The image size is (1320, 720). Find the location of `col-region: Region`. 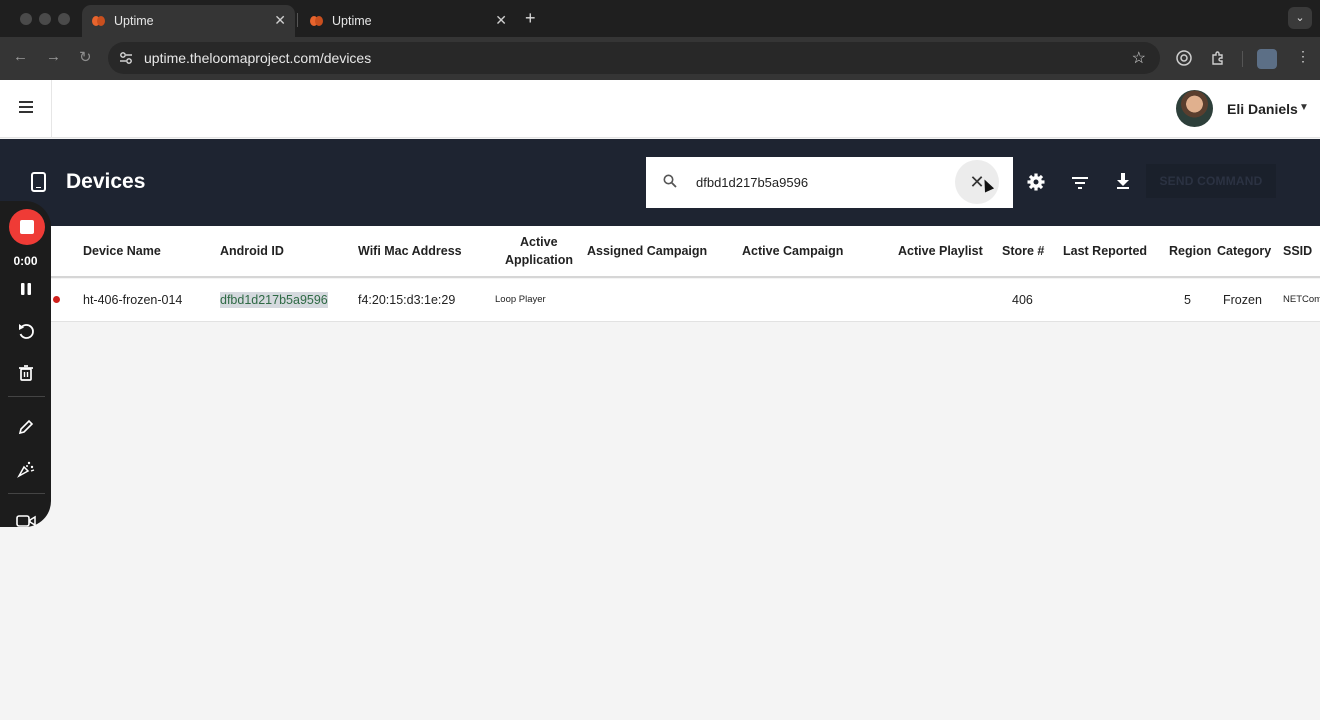

col-region: Region is located at coordinates (1190, 251).